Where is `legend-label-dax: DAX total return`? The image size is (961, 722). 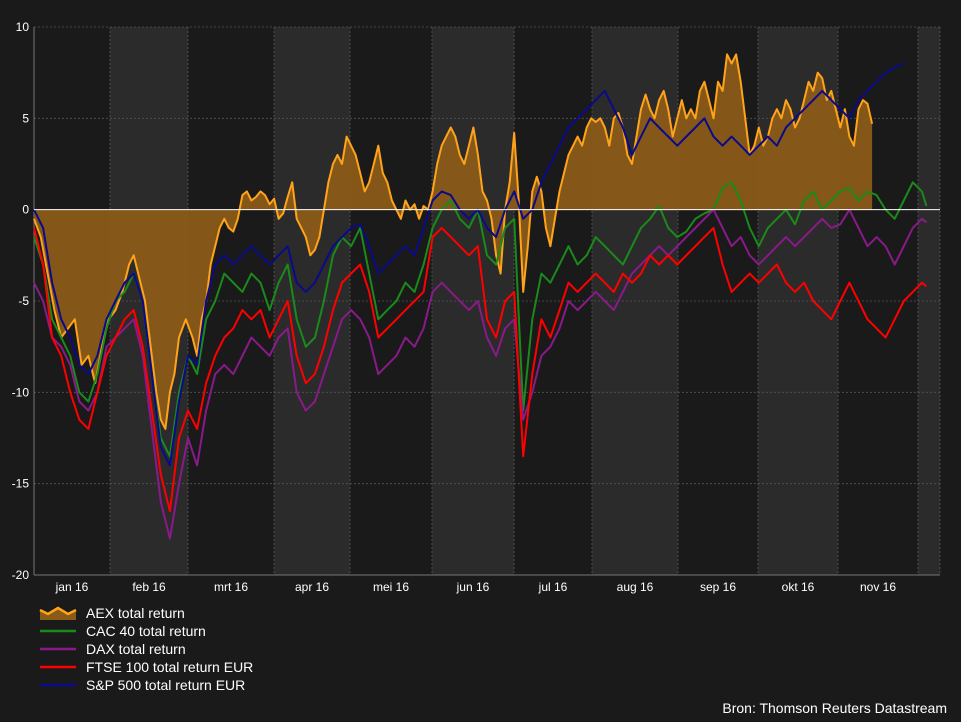 legend-label-dax: DAX total return is located at coordinates (136, 649).